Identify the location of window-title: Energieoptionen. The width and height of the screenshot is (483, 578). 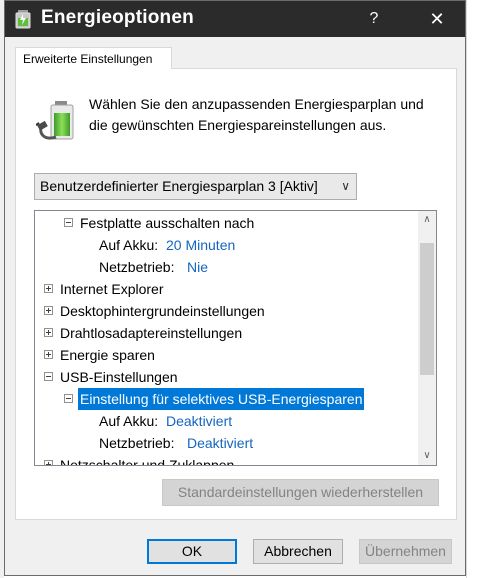
(117, 17).